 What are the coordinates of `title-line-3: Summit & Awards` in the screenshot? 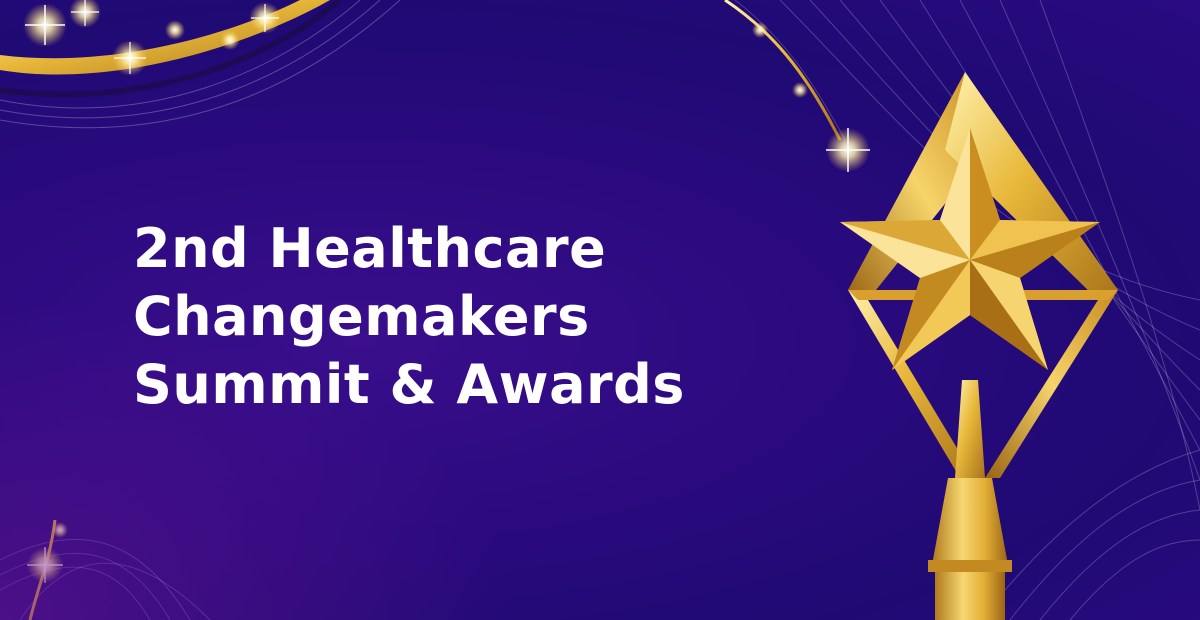 It's located at (409, 384).